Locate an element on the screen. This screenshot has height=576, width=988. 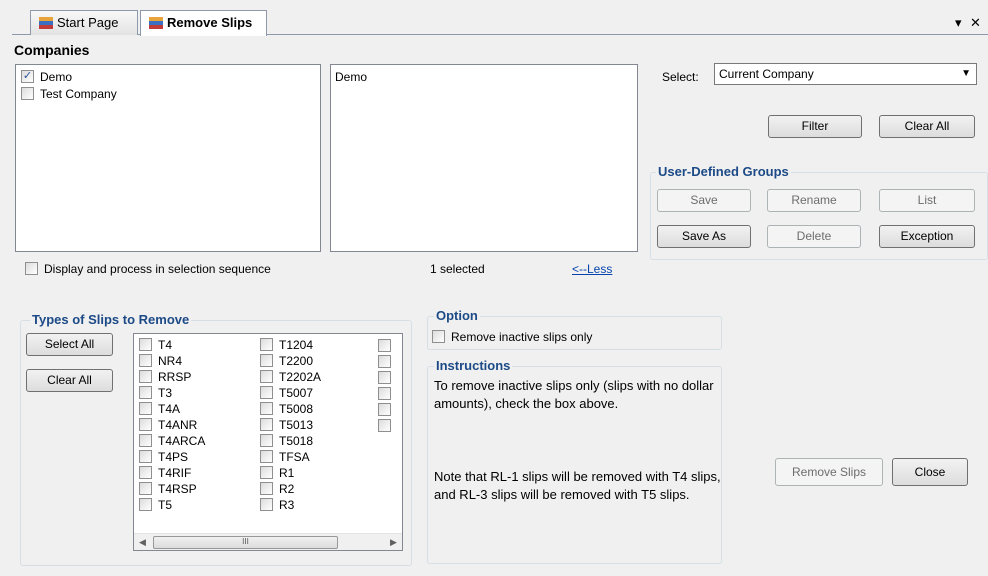
scroll-left-icon: ◀ is located at coordinates (142, 542).